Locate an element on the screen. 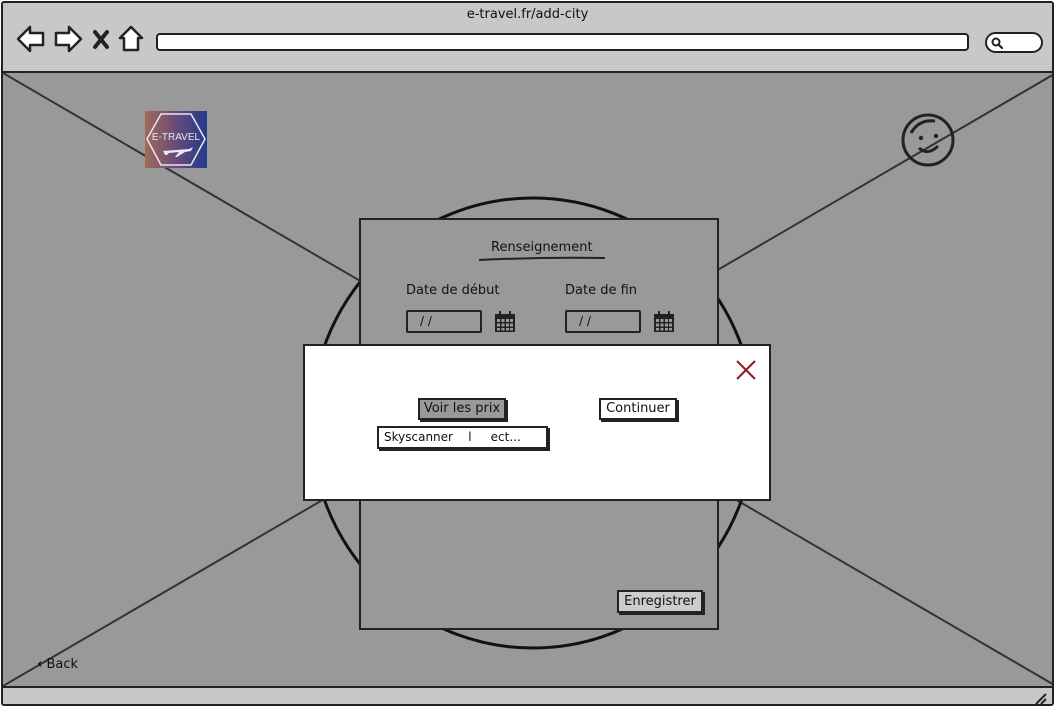 The image size is (1057, 709). browser-titlebar: e-travel.fr/add-city is located at coordinates (527, 38).